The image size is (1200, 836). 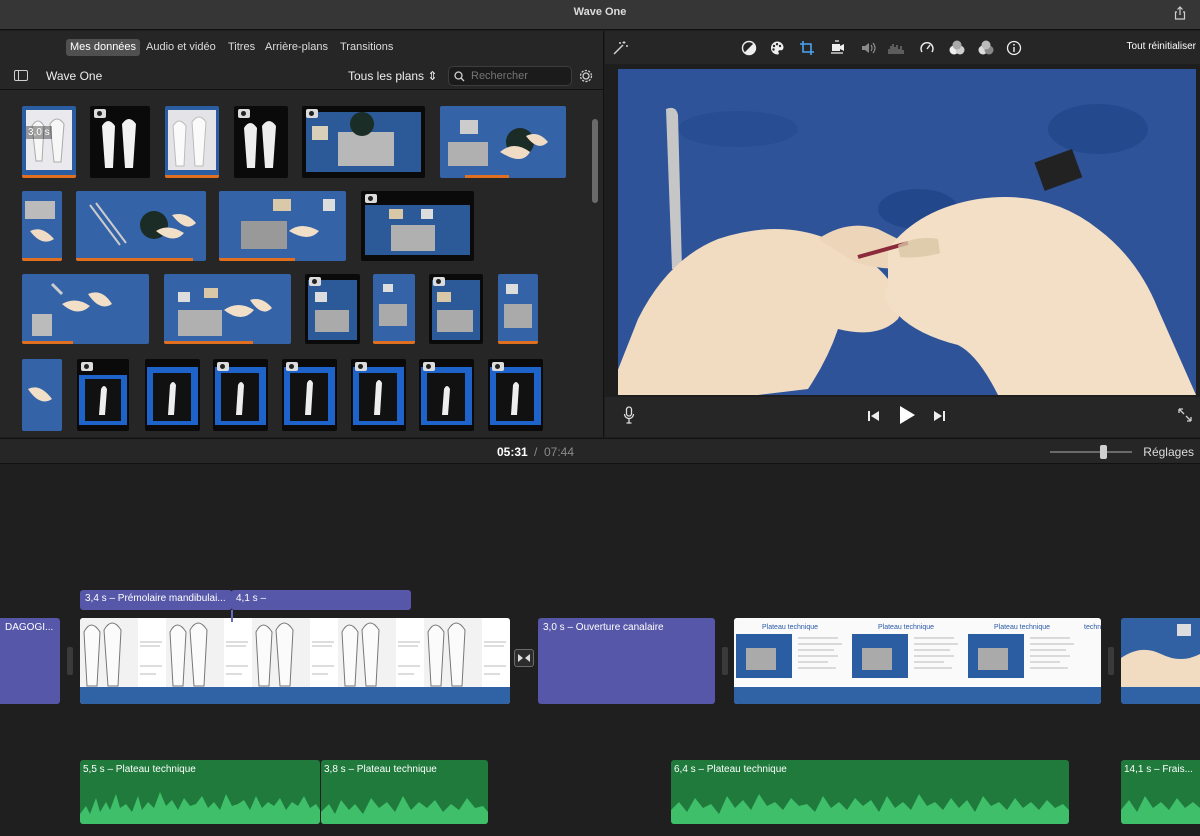 What do you see at coordinates (392, 76) in the screenshot?
I see `clip-filter-select: Tous les plans ⇕` at bounding box center [392, 76].